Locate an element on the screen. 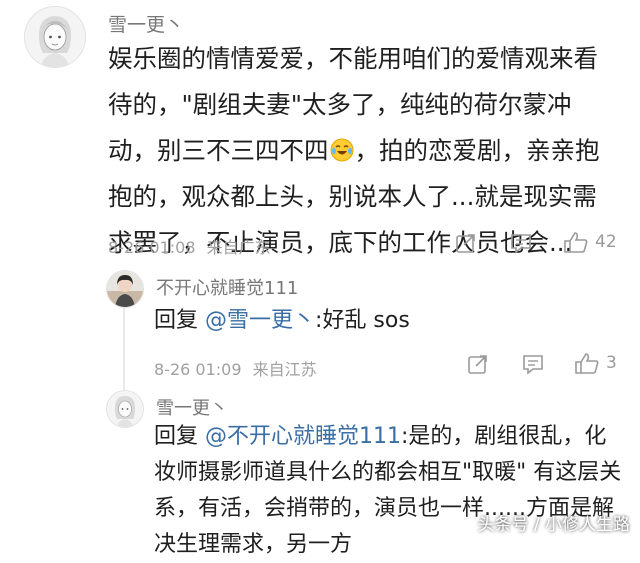 The image size is (640, 563). reply-username: 雪一更丶 is located at coordinates (192, 407).